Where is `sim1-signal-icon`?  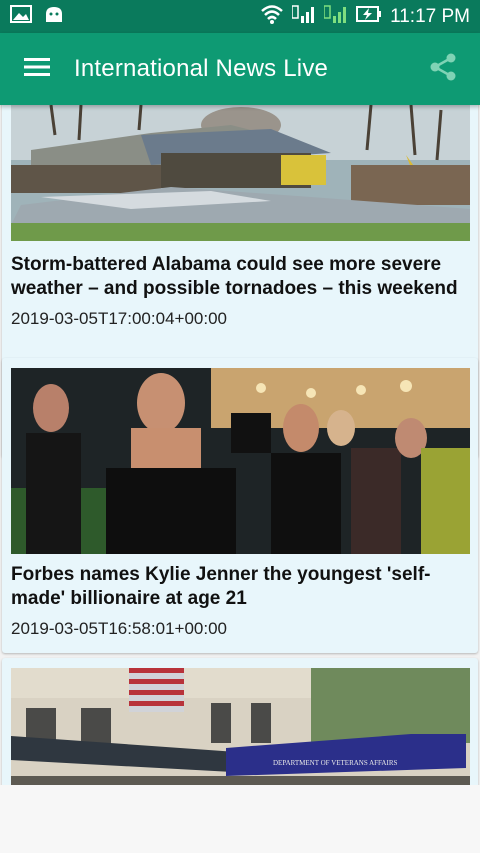 sim1-signal-icon is located at coordinates (303, 17).